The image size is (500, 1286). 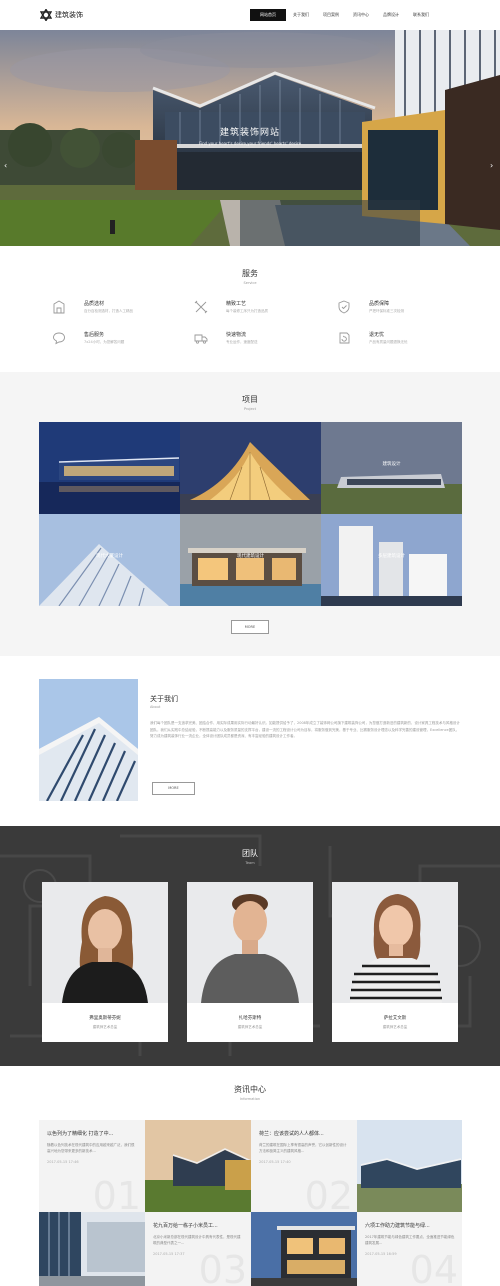 What do you see at coordinates (268, 15) in the screenshot?
I see `nav-item-home: 网站首页` at bounding box center [268, 15].